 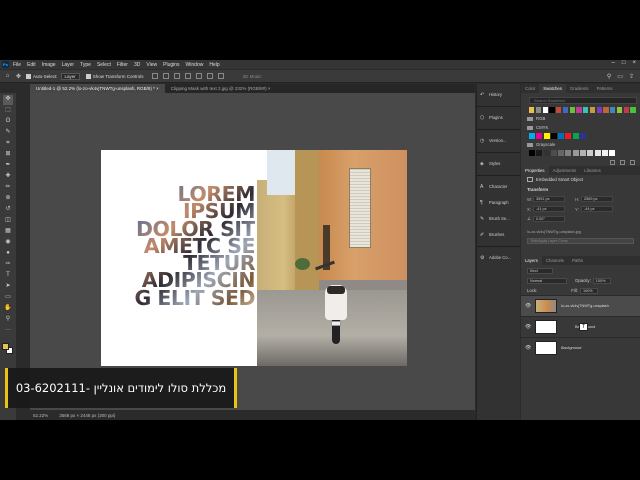 I want to click on menu-image: Image, so click(x=49, y=65).